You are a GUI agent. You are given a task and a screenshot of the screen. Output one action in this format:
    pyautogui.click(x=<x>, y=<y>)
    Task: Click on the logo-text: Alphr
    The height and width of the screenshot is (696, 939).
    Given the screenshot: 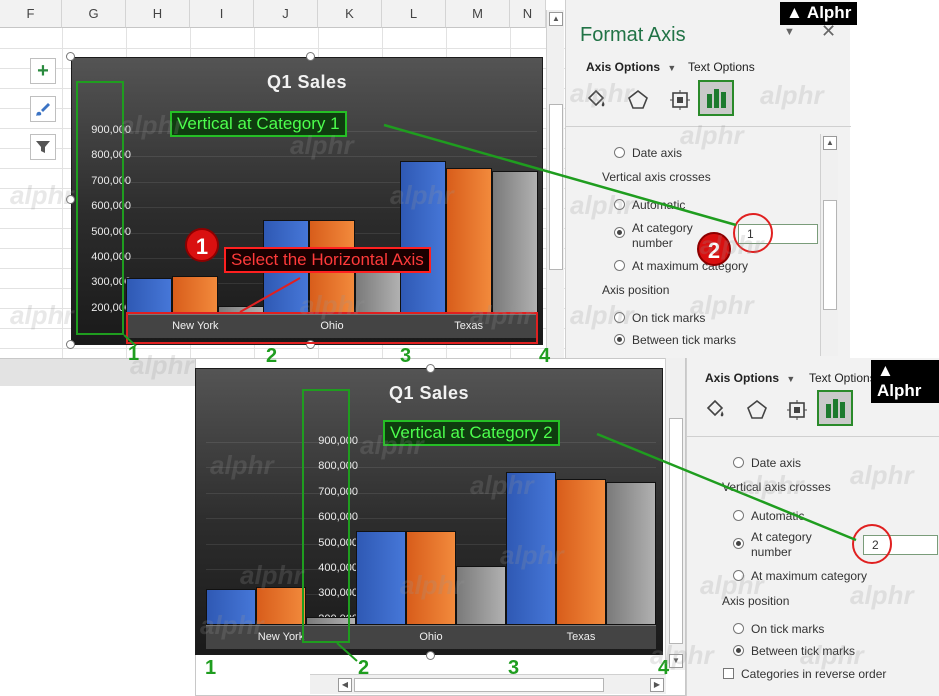 What is the action you would take?
    pyautogui.click(x=899, y=390)
    